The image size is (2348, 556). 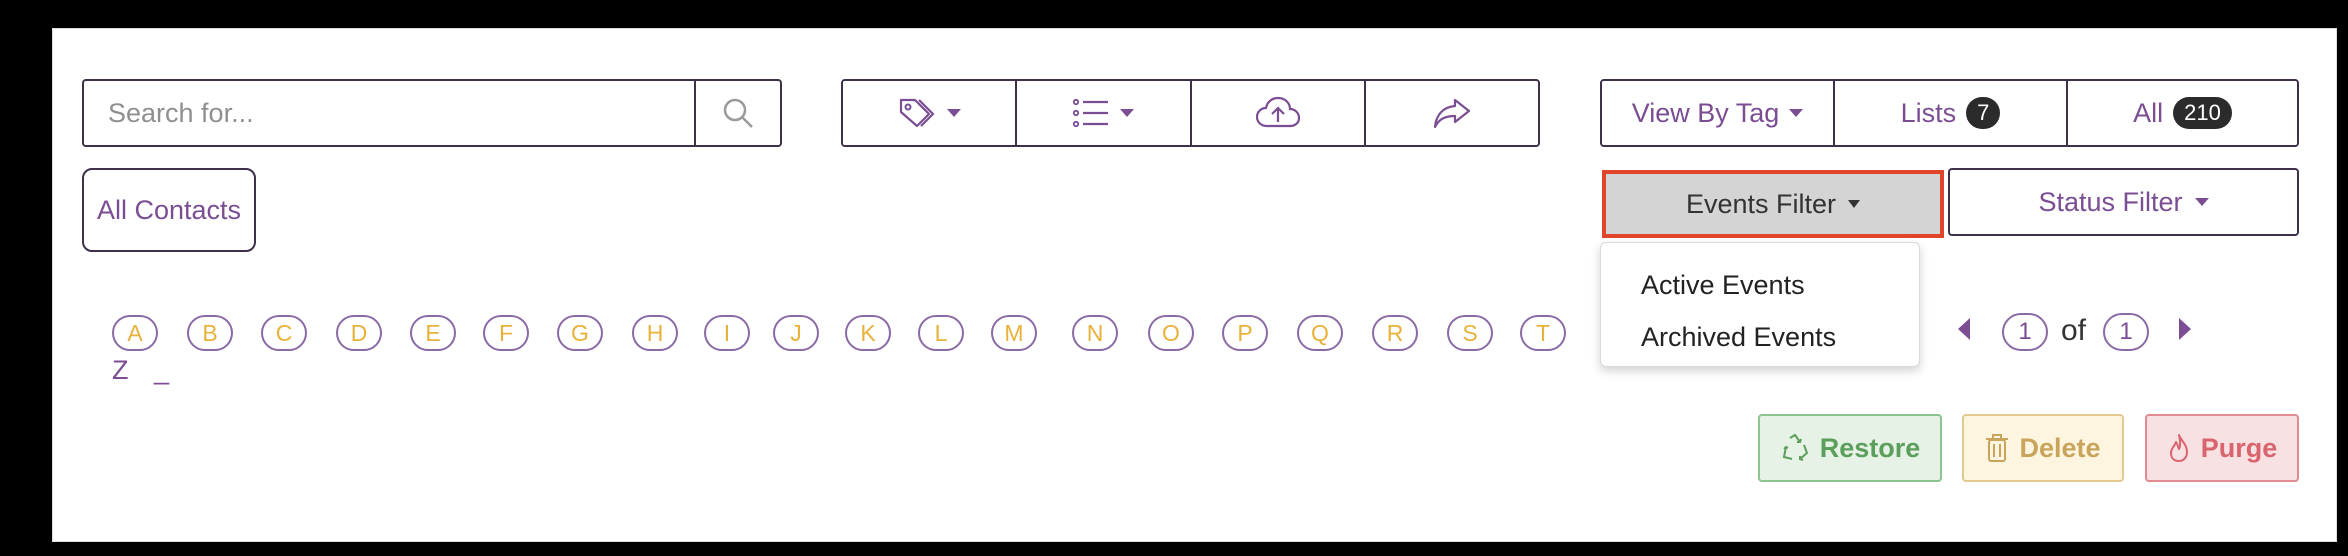 I want to click on purge-label: Purge, so click(x=2239, y=447).